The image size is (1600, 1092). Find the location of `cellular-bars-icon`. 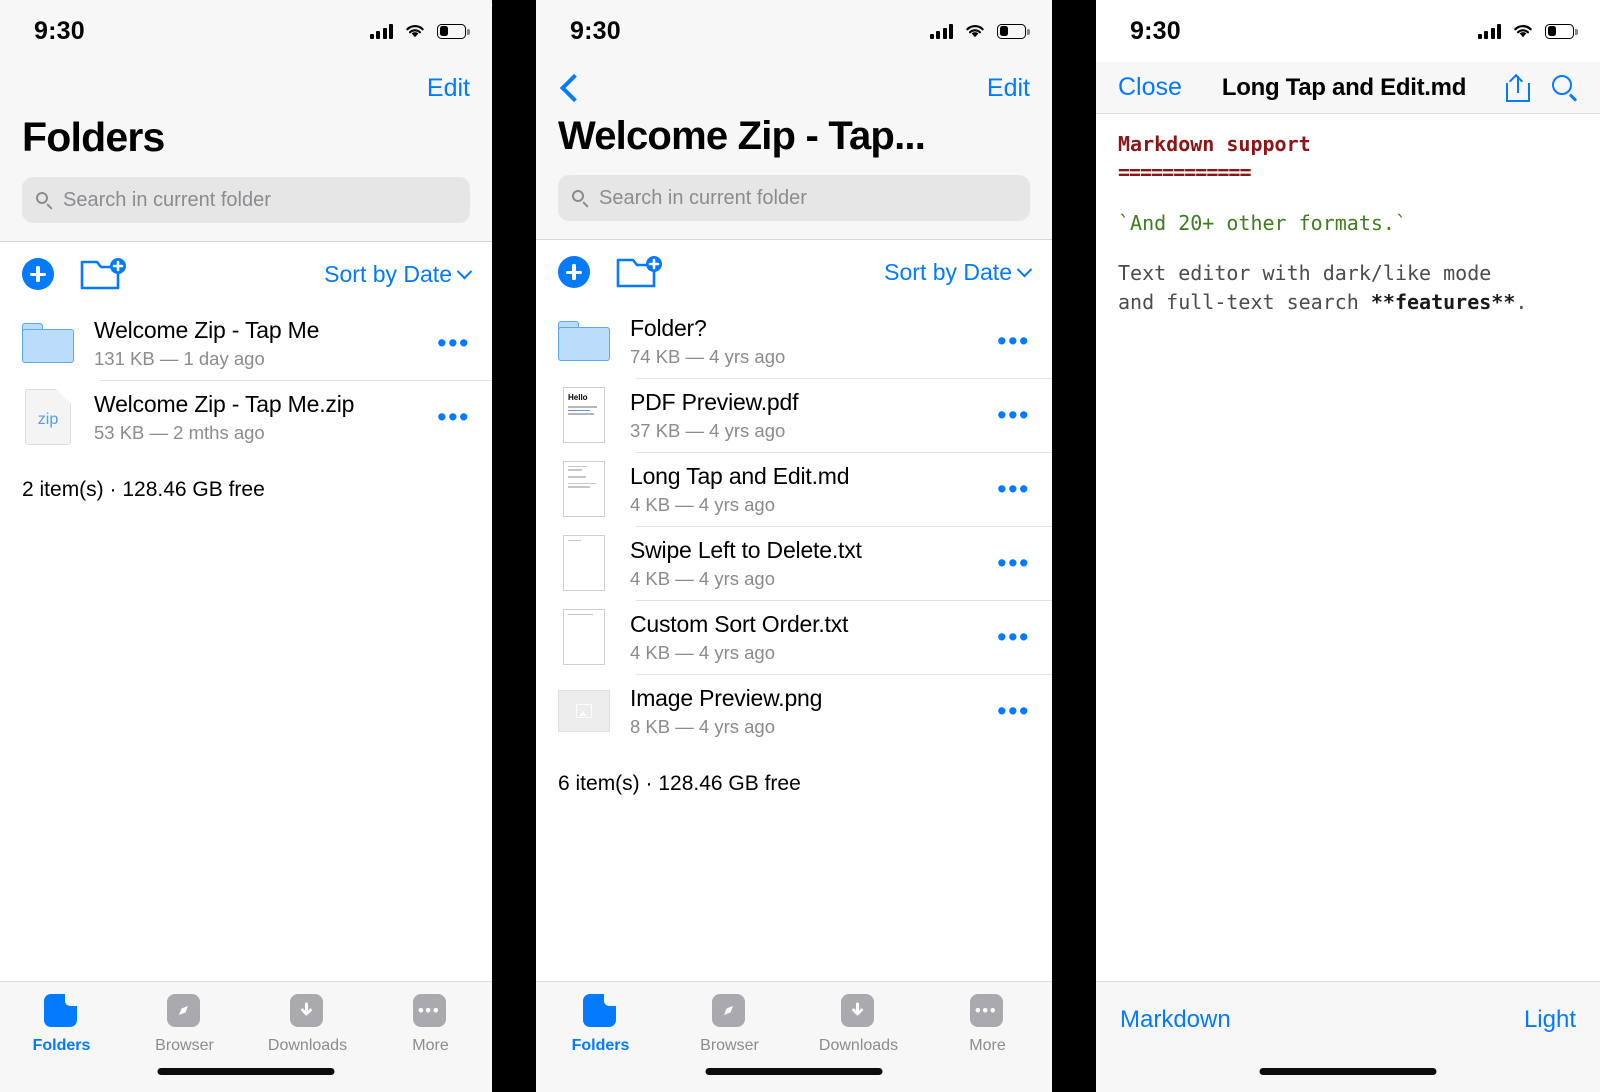

cellular-bars-icon is located at coordinates (381, 31).